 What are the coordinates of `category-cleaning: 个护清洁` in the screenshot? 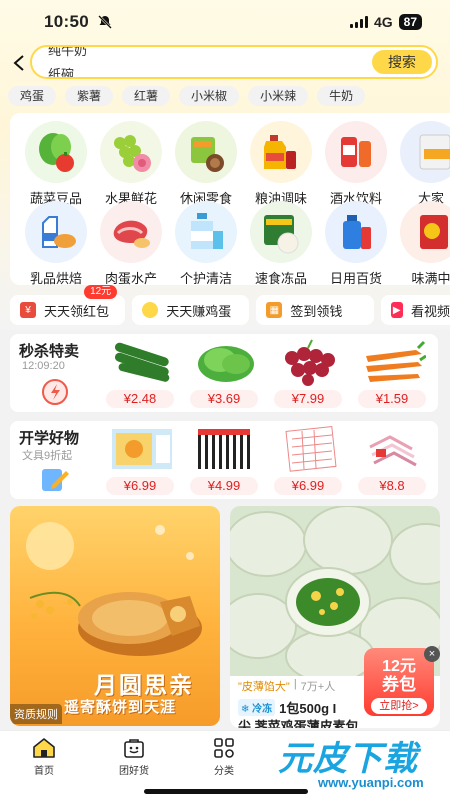 It's located at (206, 243).